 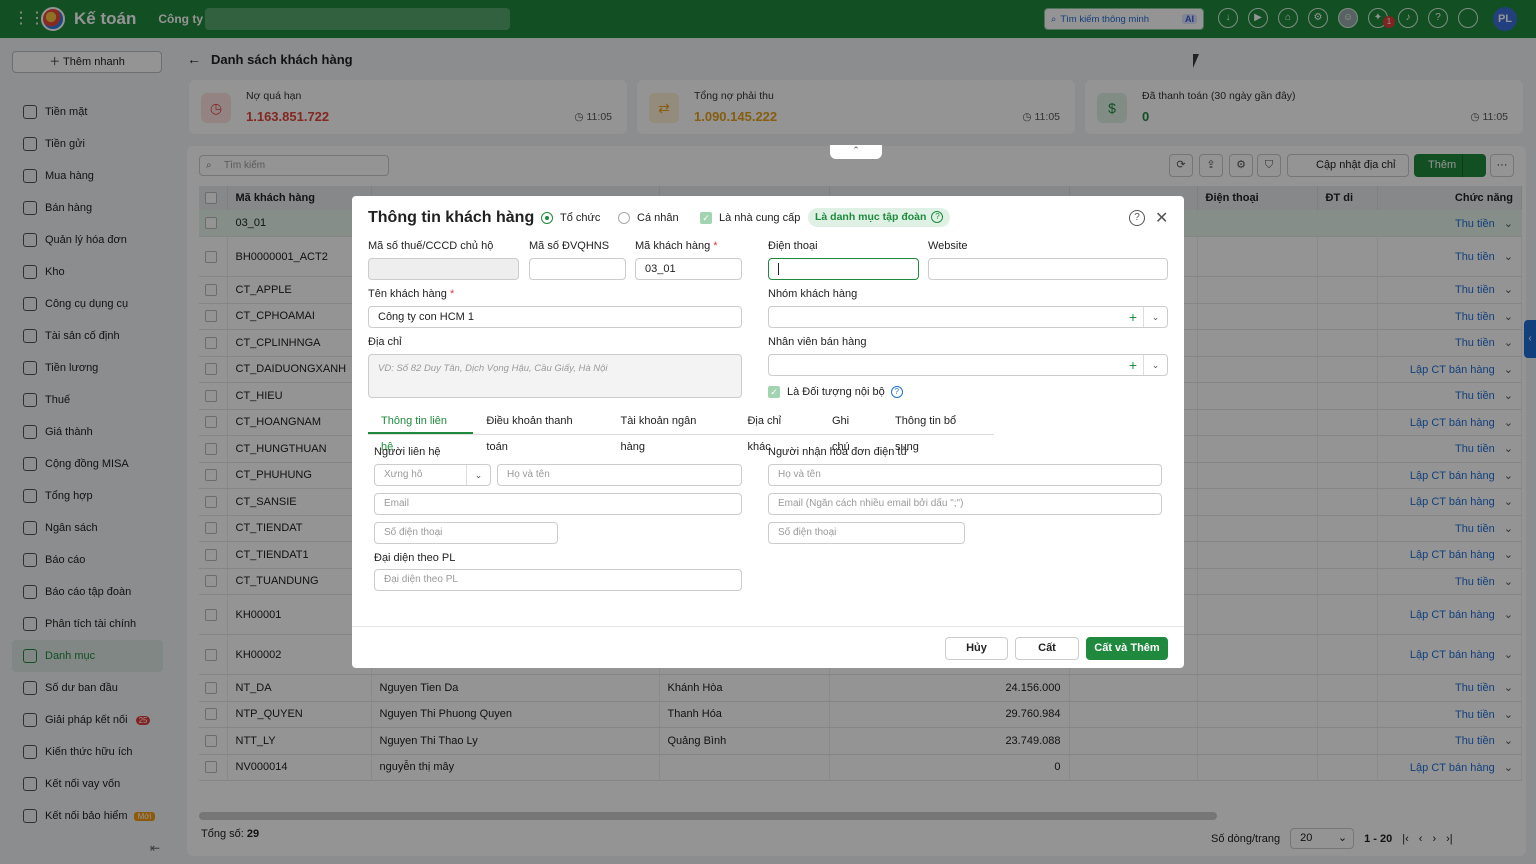 I want to click on radio-dot-checked, so click(x=547, y=218).